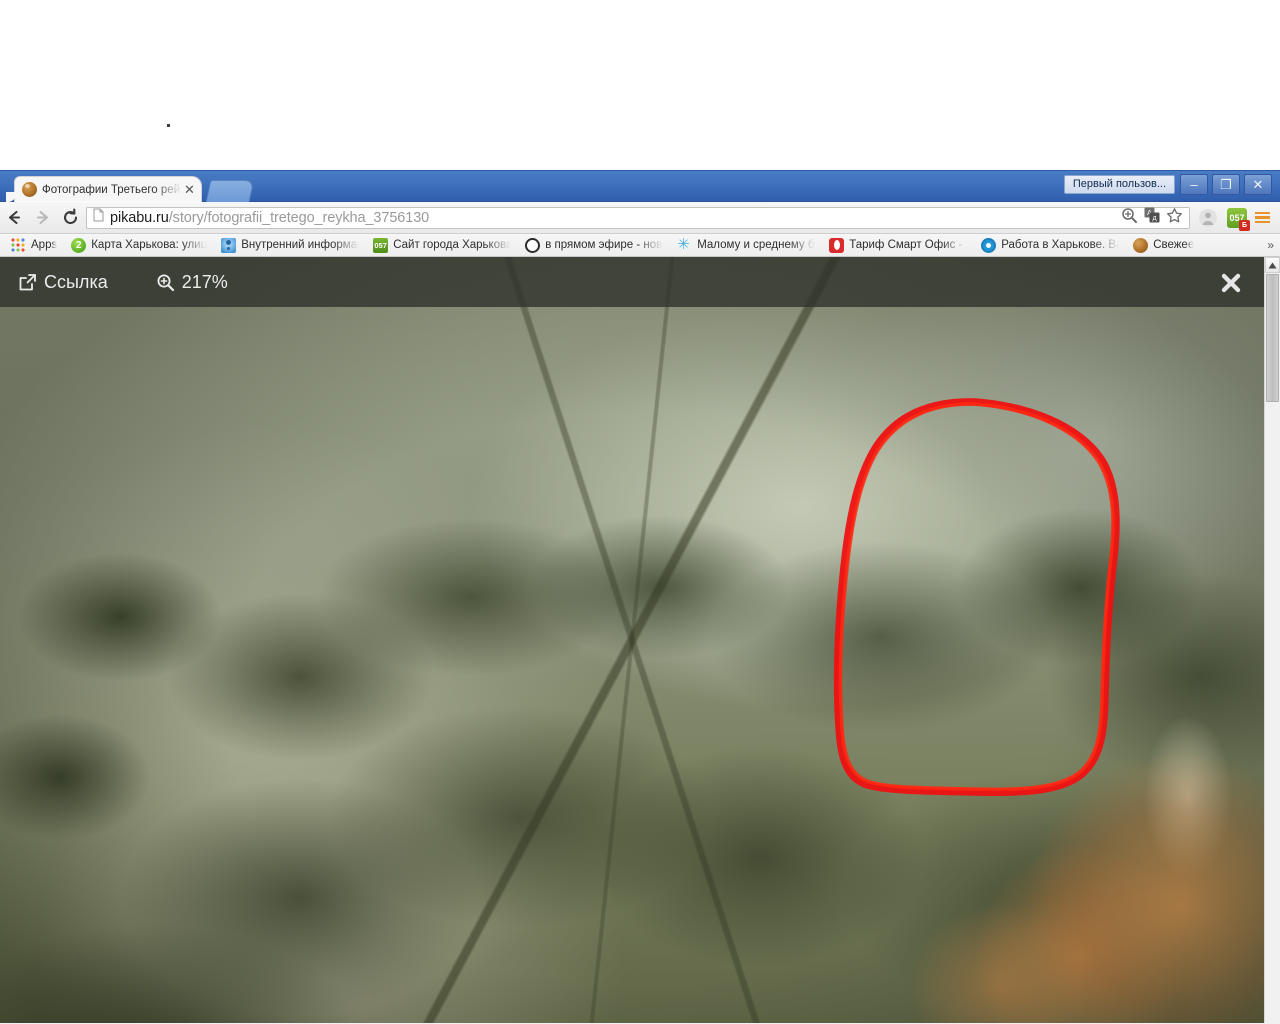 The width and height of the screenshot is (1280, 1024). Describe the element at coordinates (204, 281) in the screenshot. I see `viewer-zoom-label: 217%` at that location.